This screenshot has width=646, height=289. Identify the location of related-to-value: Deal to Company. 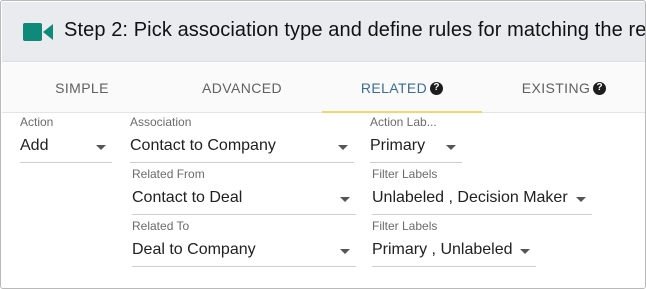
(194, 249).